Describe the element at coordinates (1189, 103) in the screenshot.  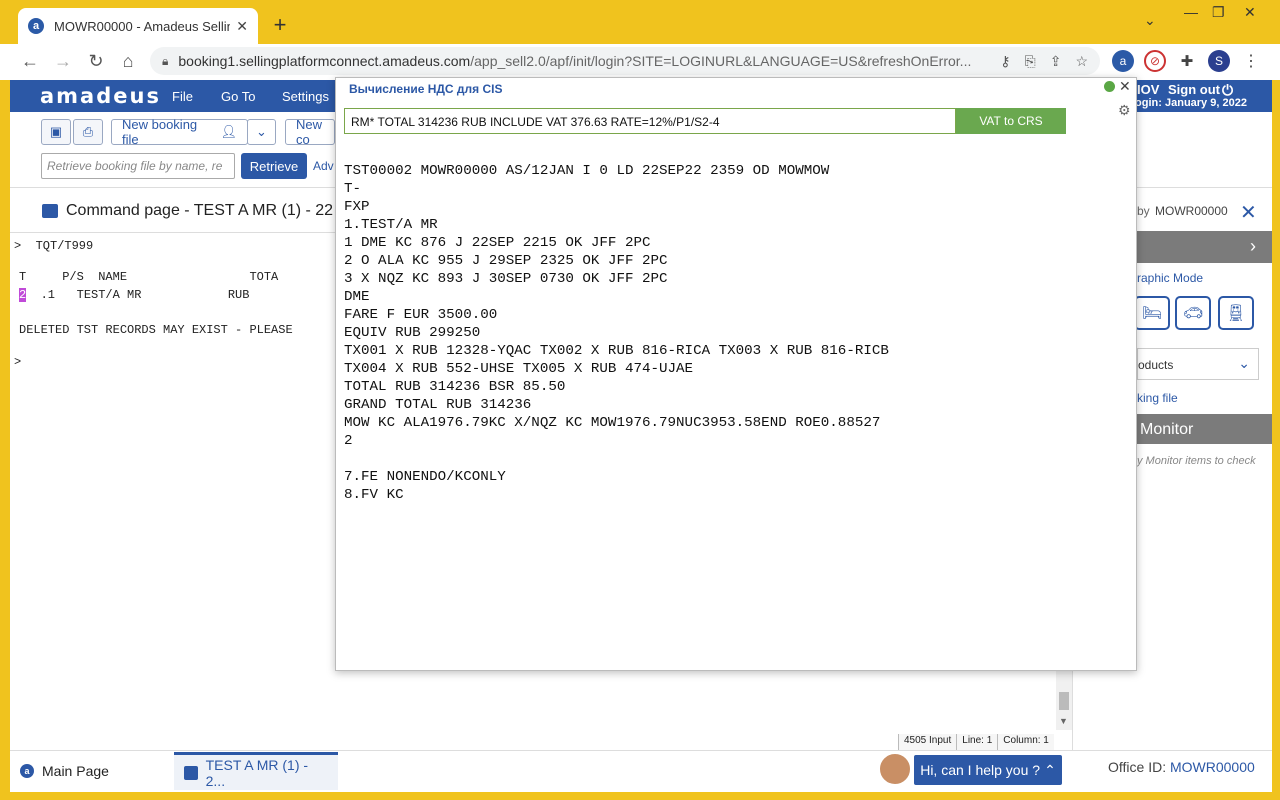
I see `login-date: login: January 9, 2022` at that location.